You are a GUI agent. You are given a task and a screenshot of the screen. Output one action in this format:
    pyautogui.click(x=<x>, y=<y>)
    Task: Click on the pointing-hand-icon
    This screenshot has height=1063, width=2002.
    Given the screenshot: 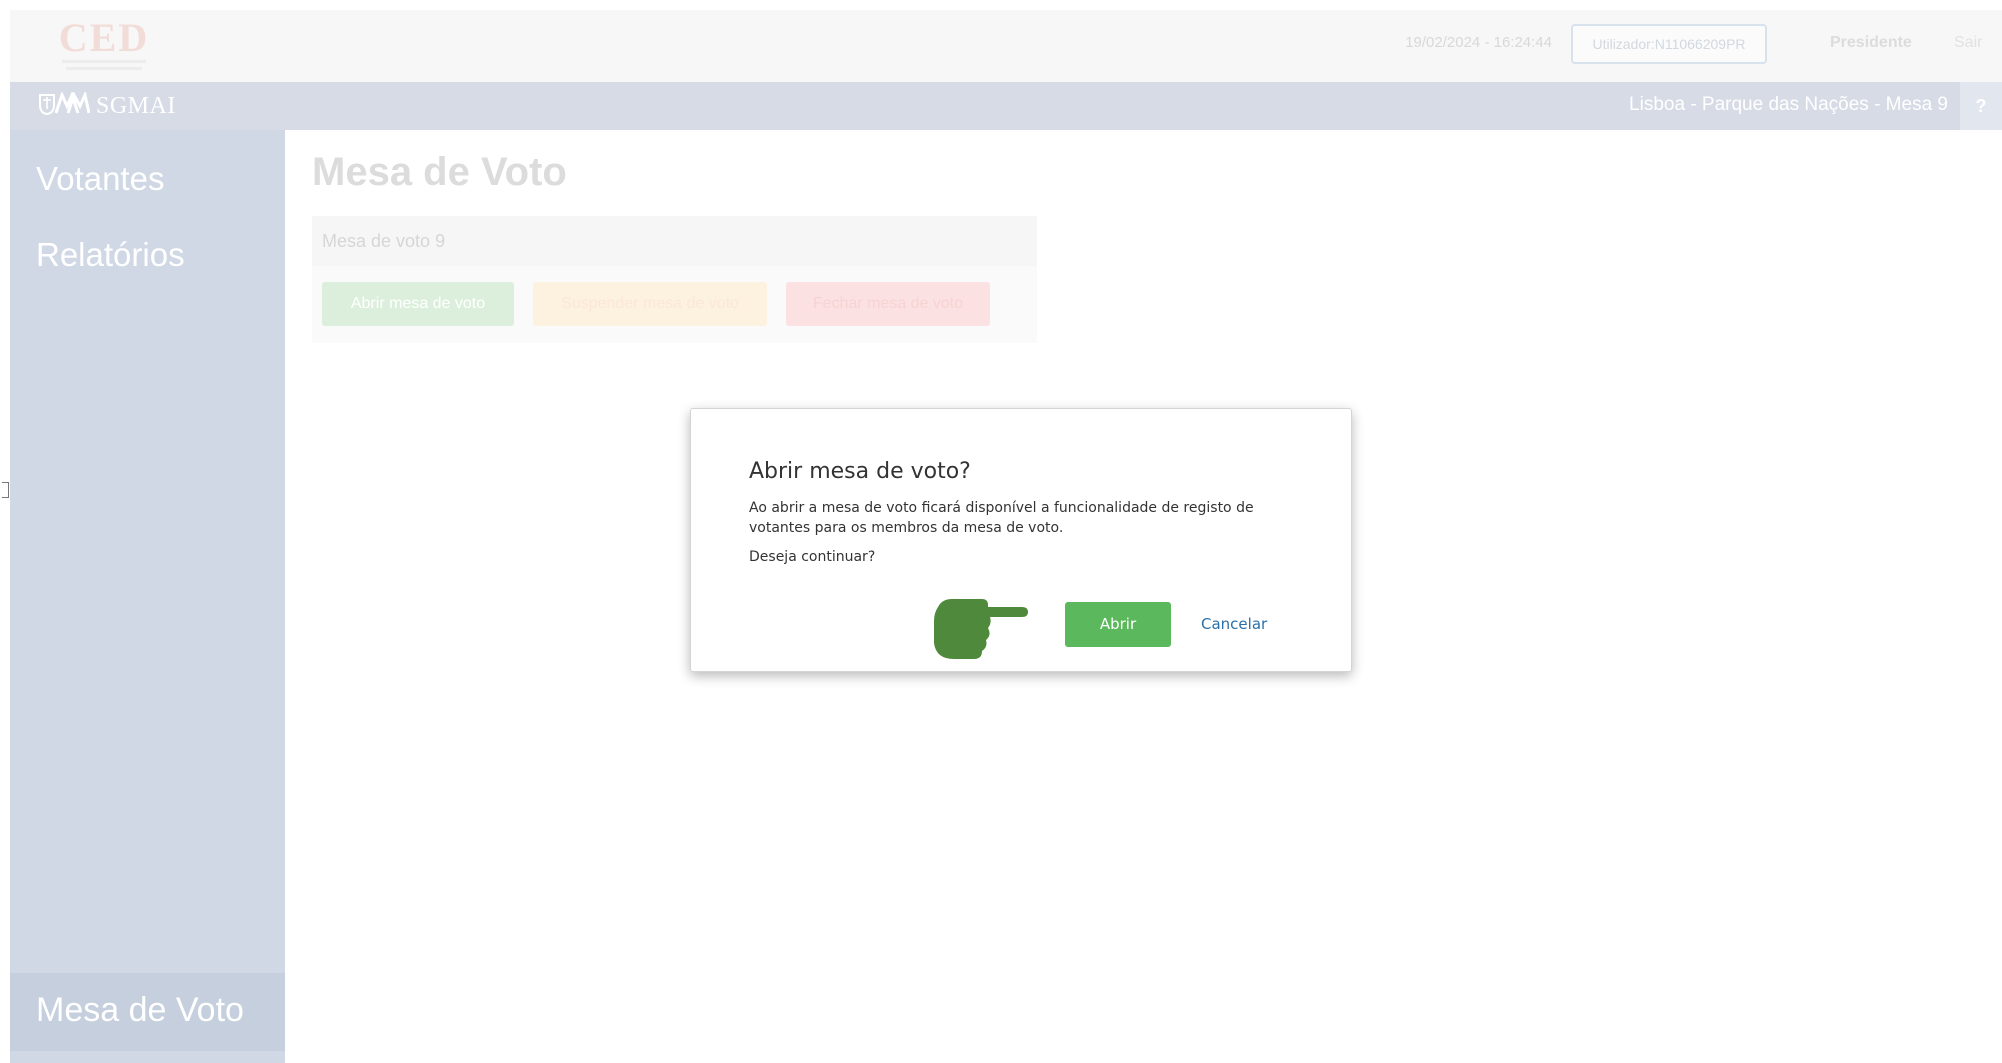 What is the action you would take?
    pyautogui.click(x=978, y=627)
    